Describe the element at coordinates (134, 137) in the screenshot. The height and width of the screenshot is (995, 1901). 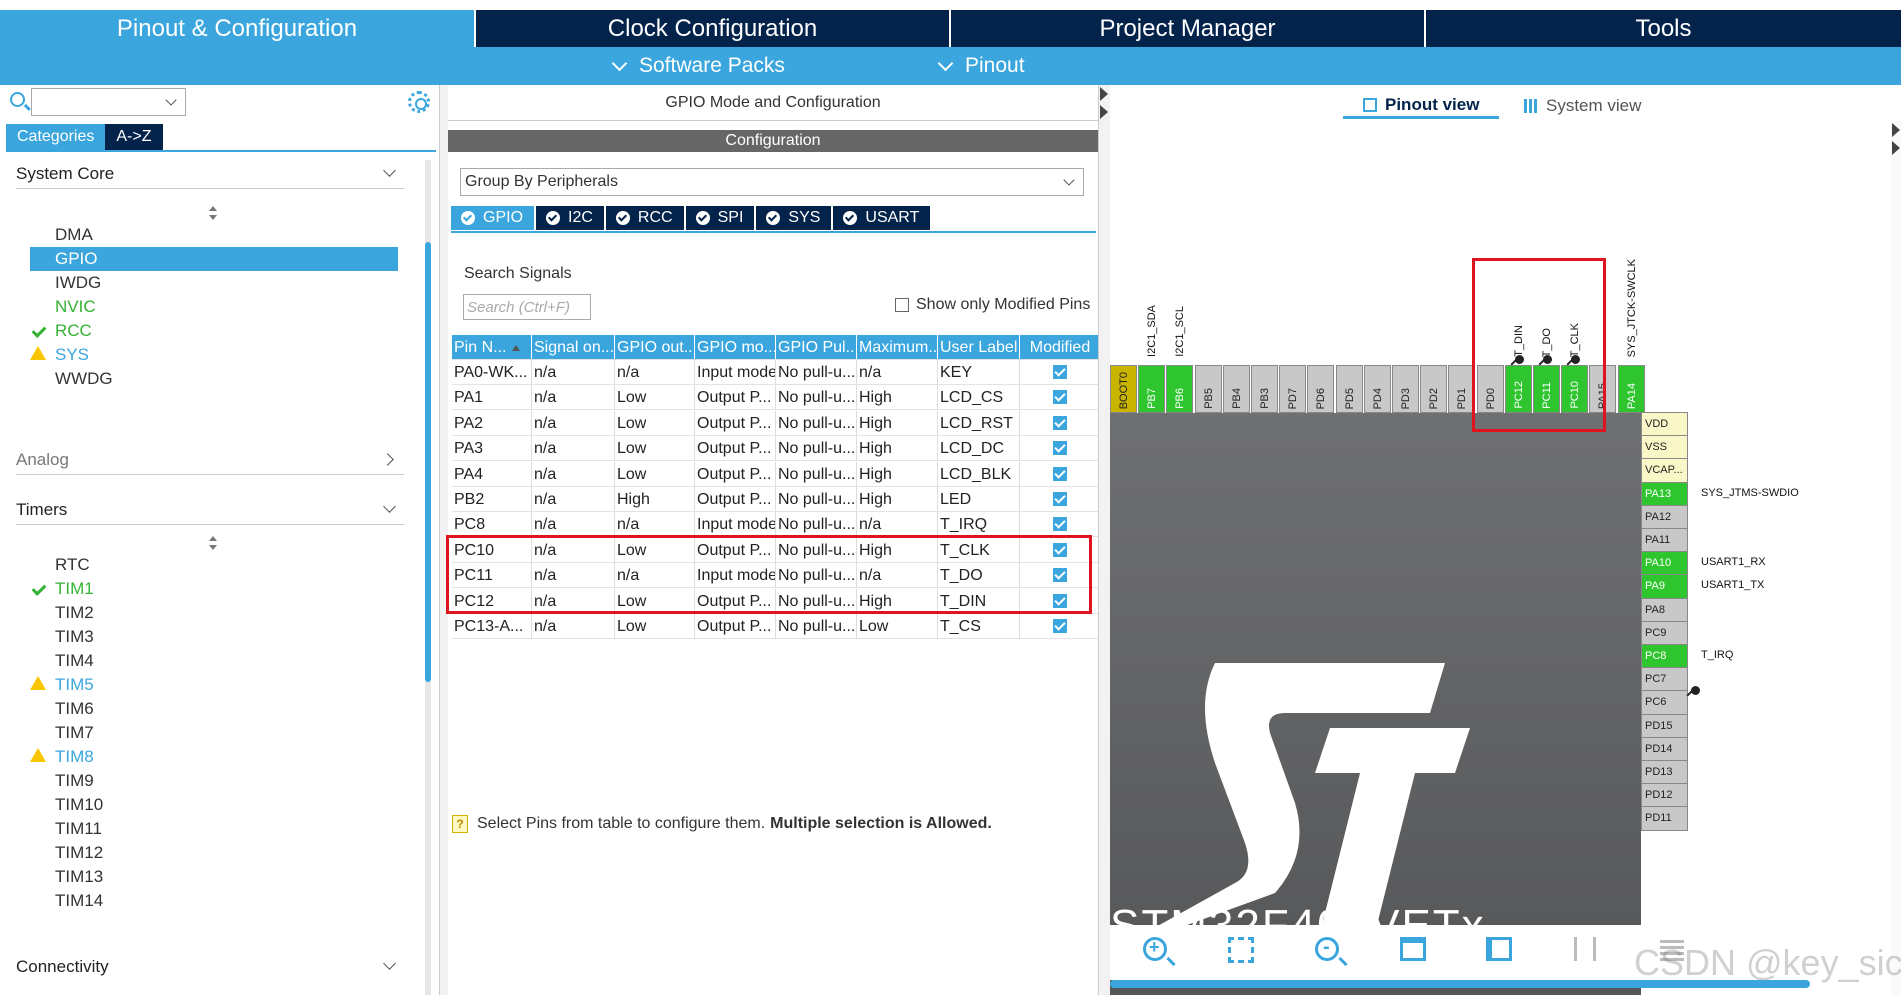
I see `tab-a-z: A->Z` at that location.